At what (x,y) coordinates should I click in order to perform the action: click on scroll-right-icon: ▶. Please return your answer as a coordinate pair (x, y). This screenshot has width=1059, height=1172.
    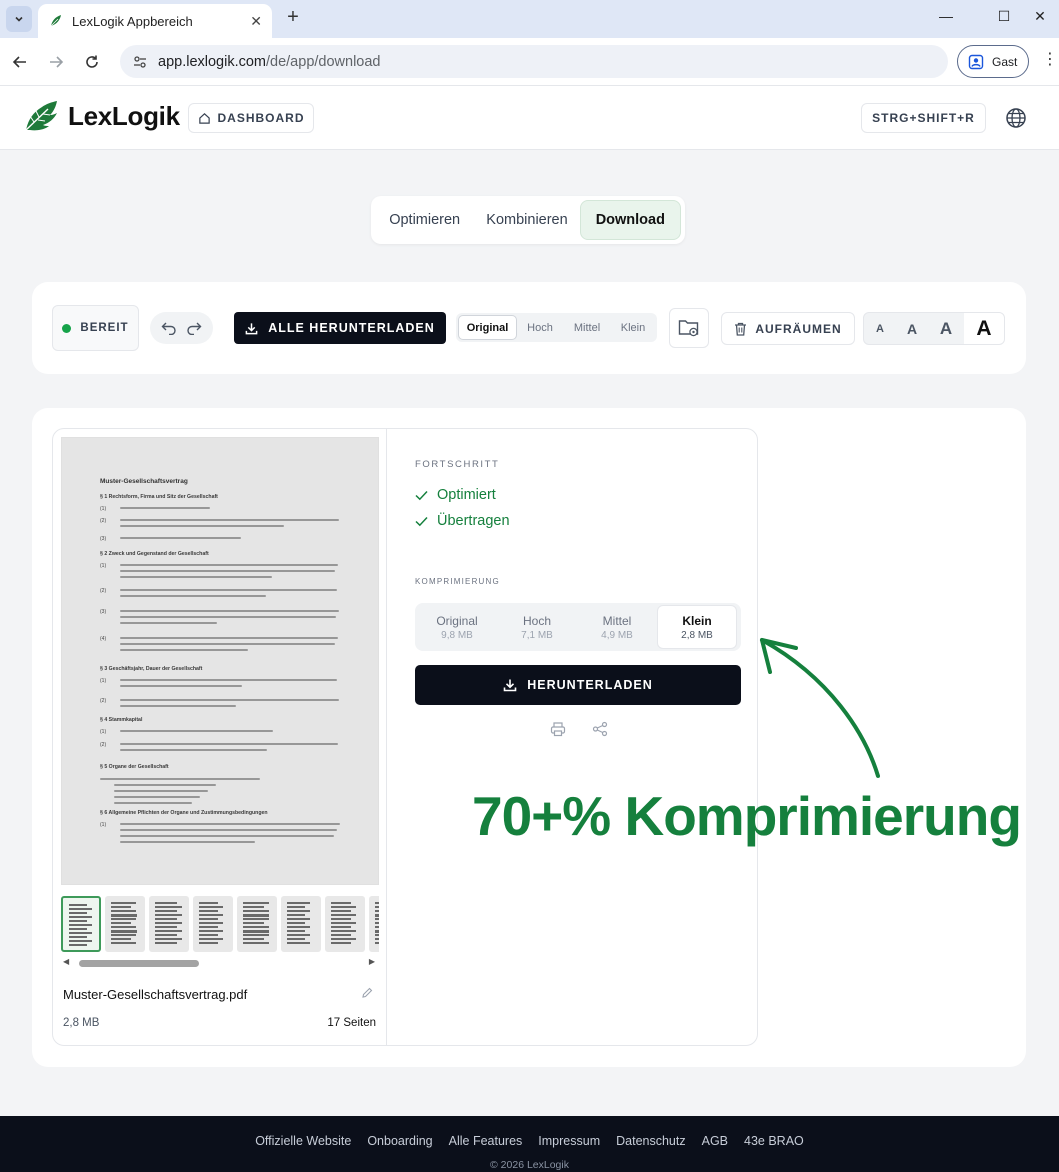
    Looking at the image, I should click on (372, 961).